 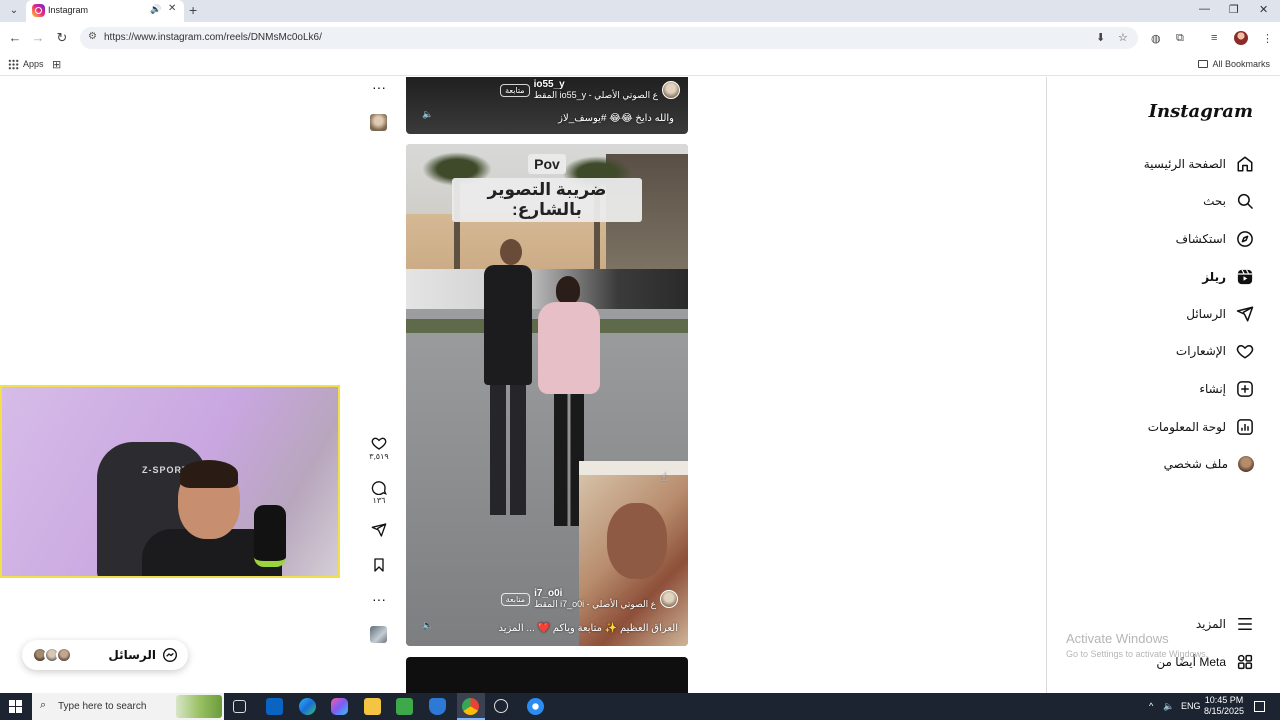 I want to click on speaker-icon: 🔈, so click(x=1168, y=706).